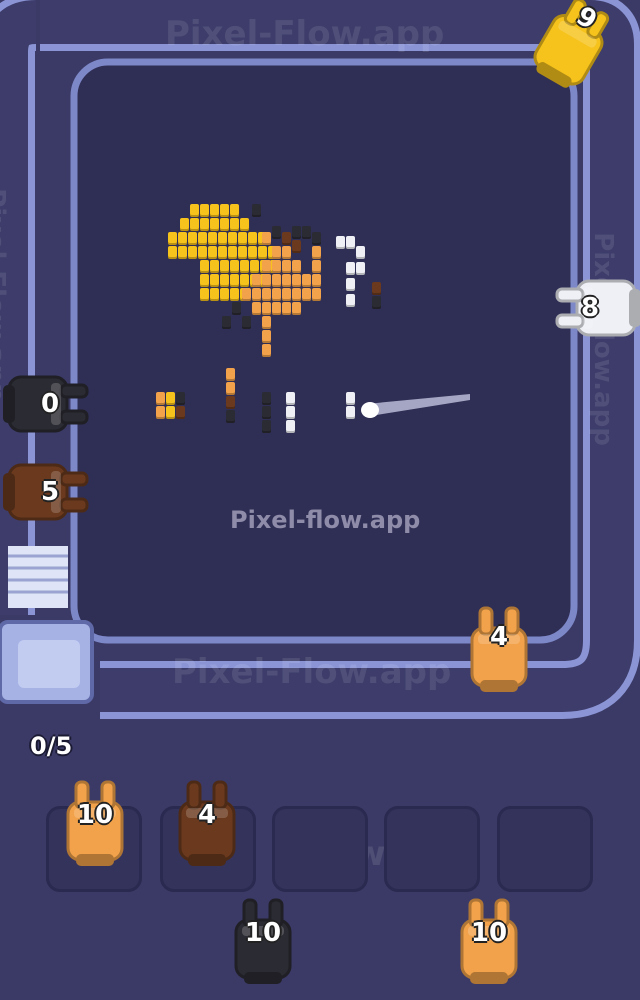 This screenshot has width=640, height=1000. I want to click on slot-unit-brown: 4, so click(207, 822).